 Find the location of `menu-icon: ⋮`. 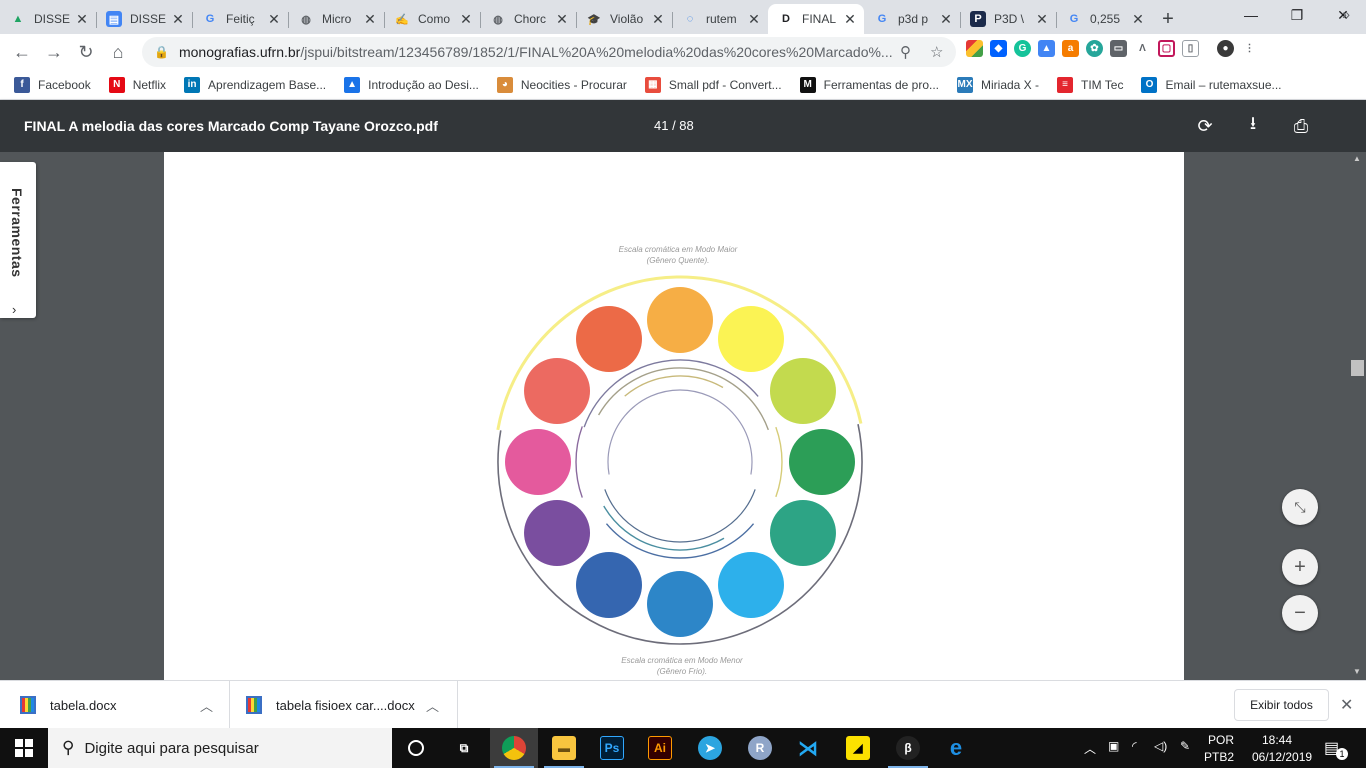

menu-icon: ⋮ is located at coordinates (1249, 48).